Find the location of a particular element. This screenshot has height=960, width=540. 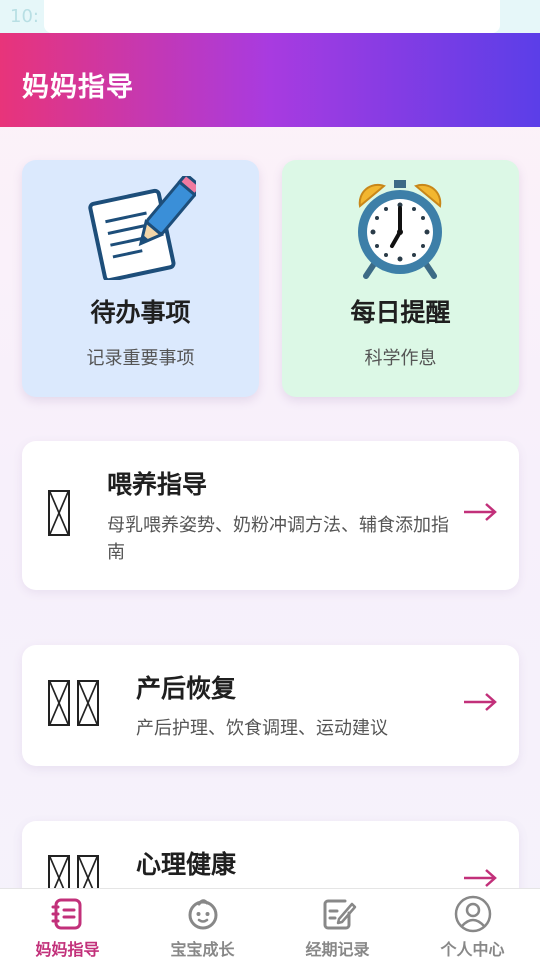

app-header: 妈妈指导 is located at coordinates (270, 80).